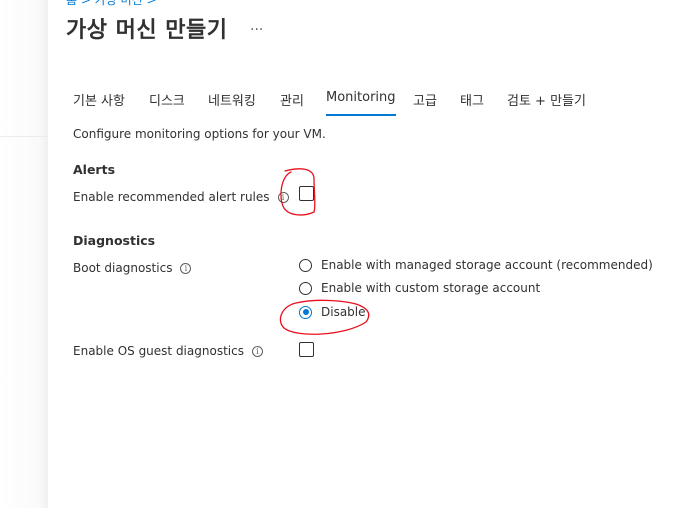 This screenshot has width=691, height=508. What do you see at coordinates (114, 240) in the screenshot?
I see `diagnostics-heading: Diagnostics` at bounding box center [114, 240].